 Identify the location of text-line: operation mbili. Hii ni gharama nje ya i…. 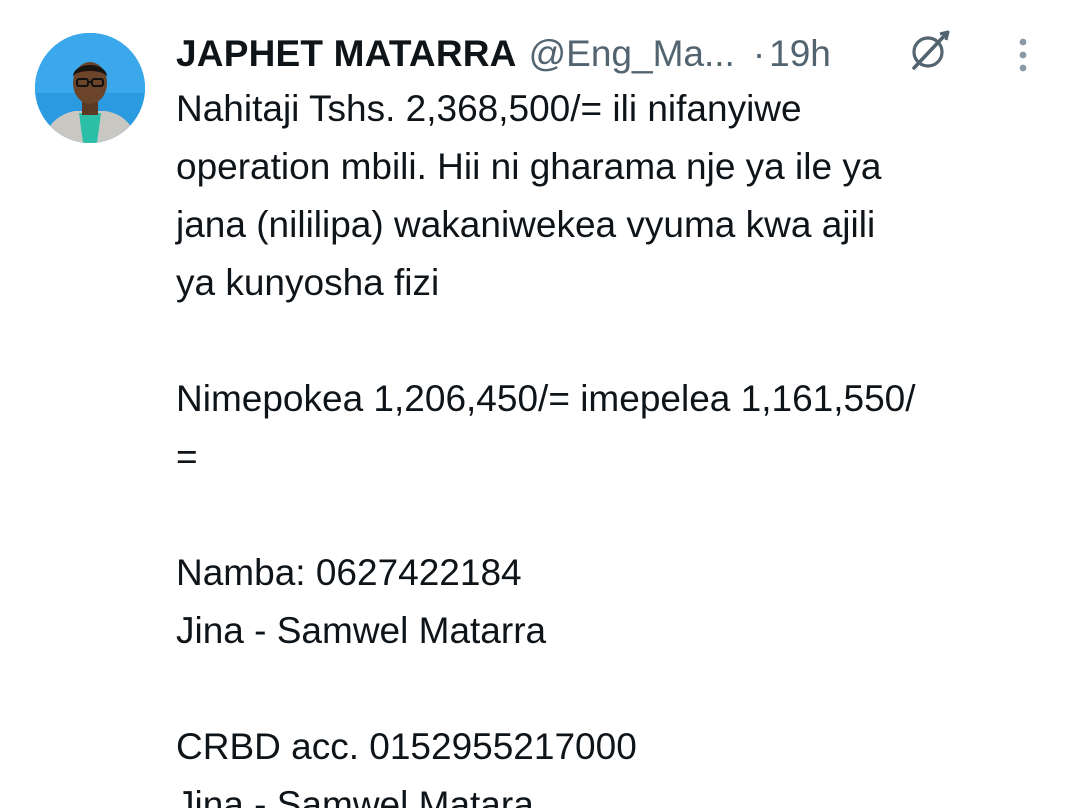
(529, 166).